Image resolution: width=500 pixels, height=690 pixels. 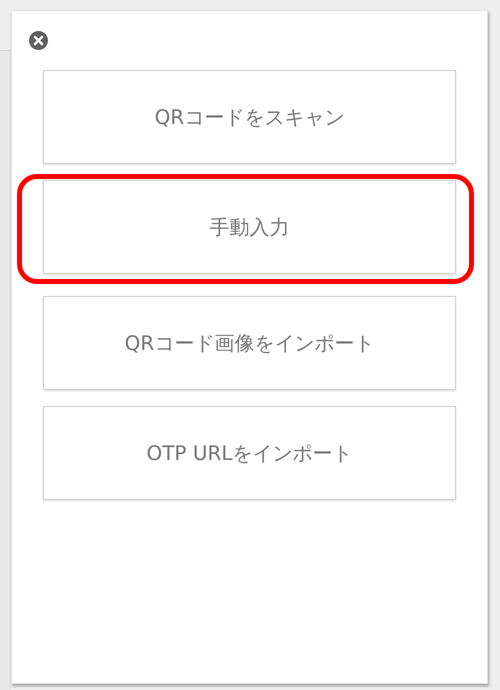 I want to click on menu-button: OTP URLをインポート, so click(x=249, y=453).